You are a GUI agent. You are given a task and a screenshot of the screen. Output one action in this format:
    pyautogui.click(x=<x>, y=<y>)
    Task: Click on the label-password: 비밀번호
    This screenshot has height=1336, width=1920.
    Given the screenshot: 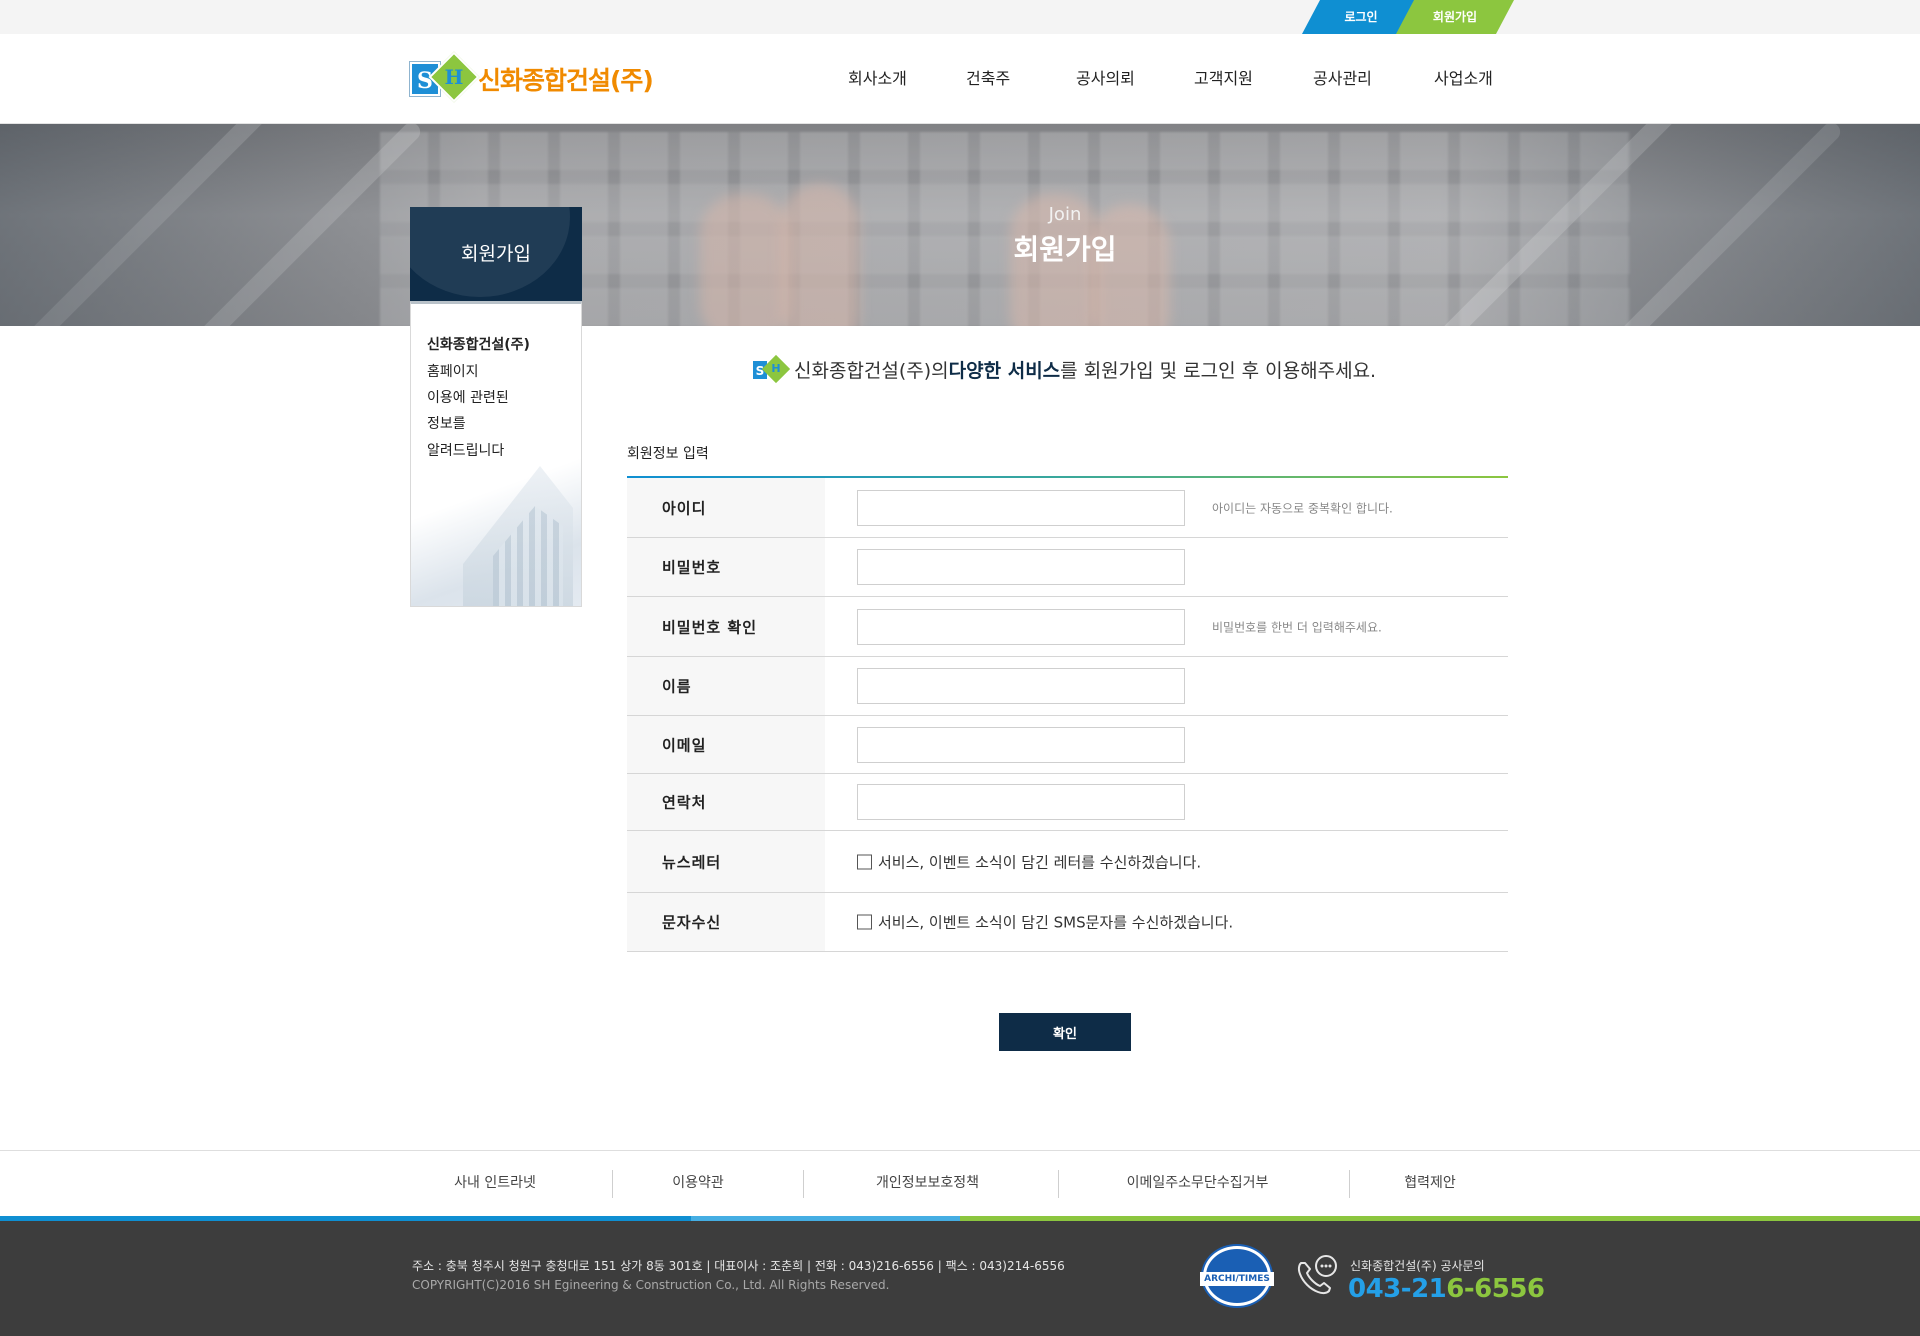 What is the action you would take?
    pyautogui.click(x=692, y=567)
    